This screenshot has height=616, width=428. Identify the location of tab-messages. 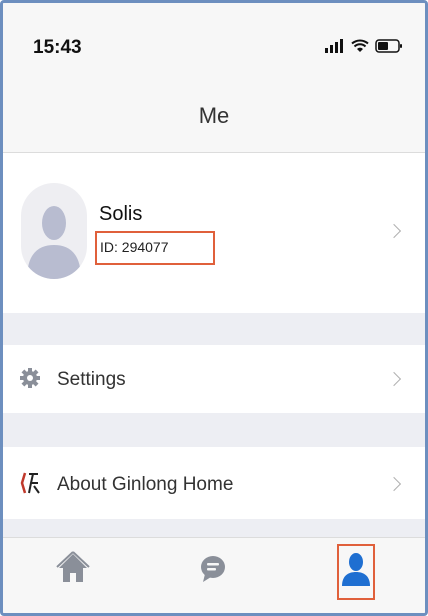
(213, 573).